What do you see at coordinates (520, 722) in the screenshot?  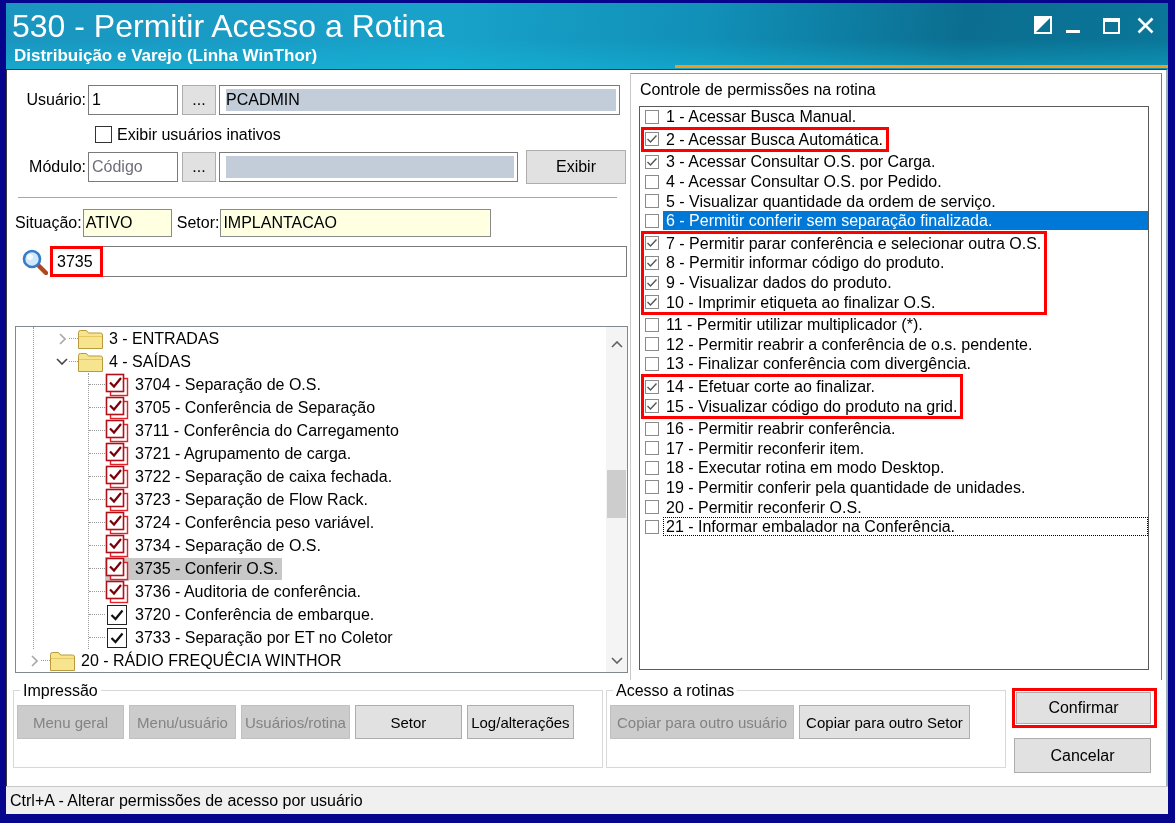 I see `dialog-button: Log/alterações` at bounding box center [520, 722].